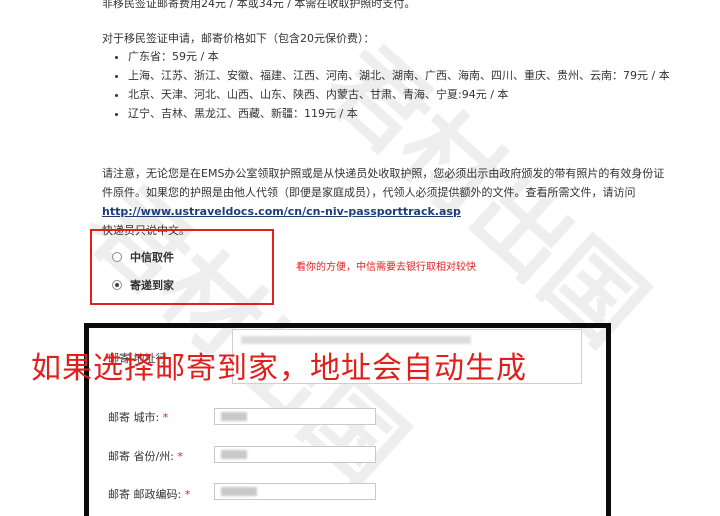 The height and width of the screenshot is (516, 720). I want to click on postal-code-input, so click(295, 491).